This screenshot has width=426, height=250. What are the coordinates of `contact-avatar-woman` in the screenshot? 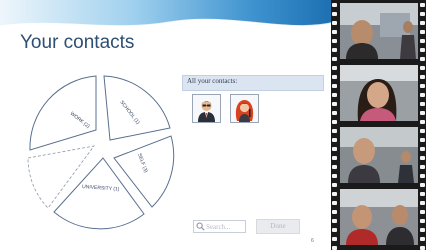 It's located at (244, 108).